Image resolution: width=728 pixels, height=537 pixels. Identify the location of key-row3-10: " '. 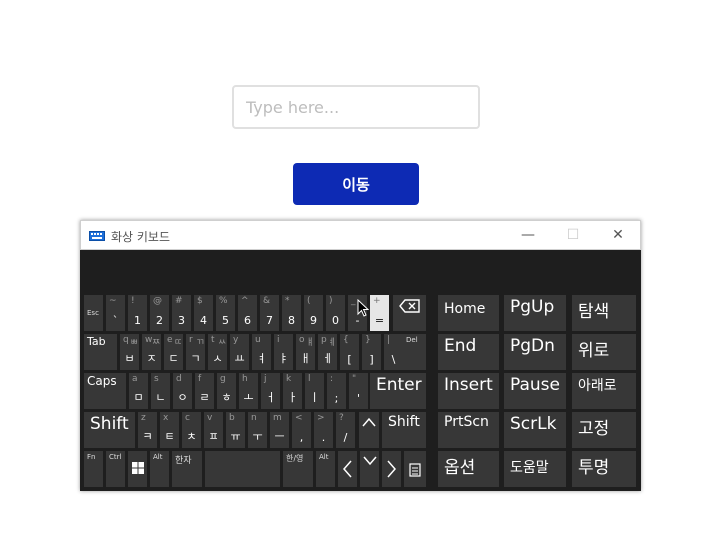
(358, 391).